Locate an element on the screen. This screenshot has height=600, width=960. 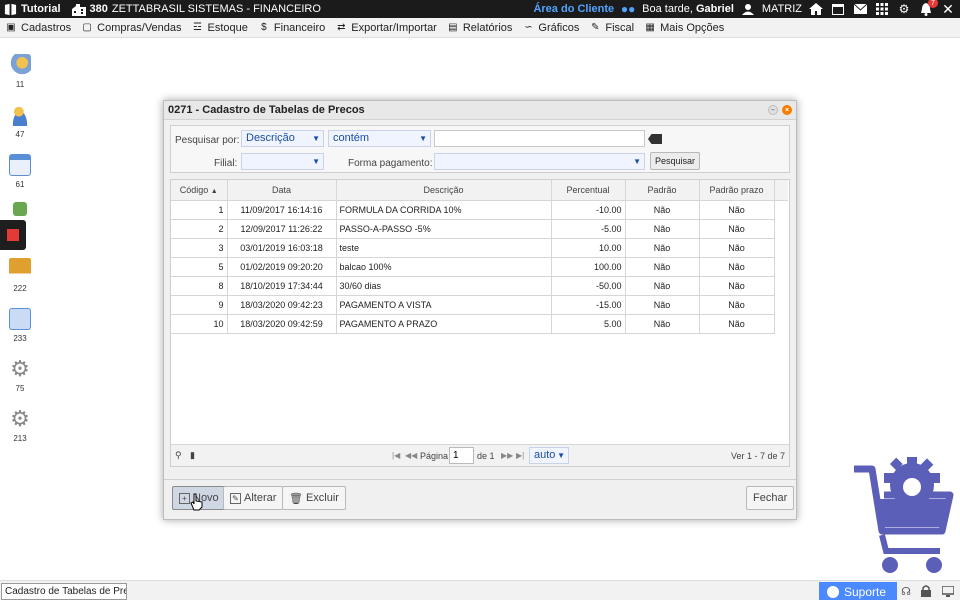
close-icon: ✕ is located at coordinates (948, 9).